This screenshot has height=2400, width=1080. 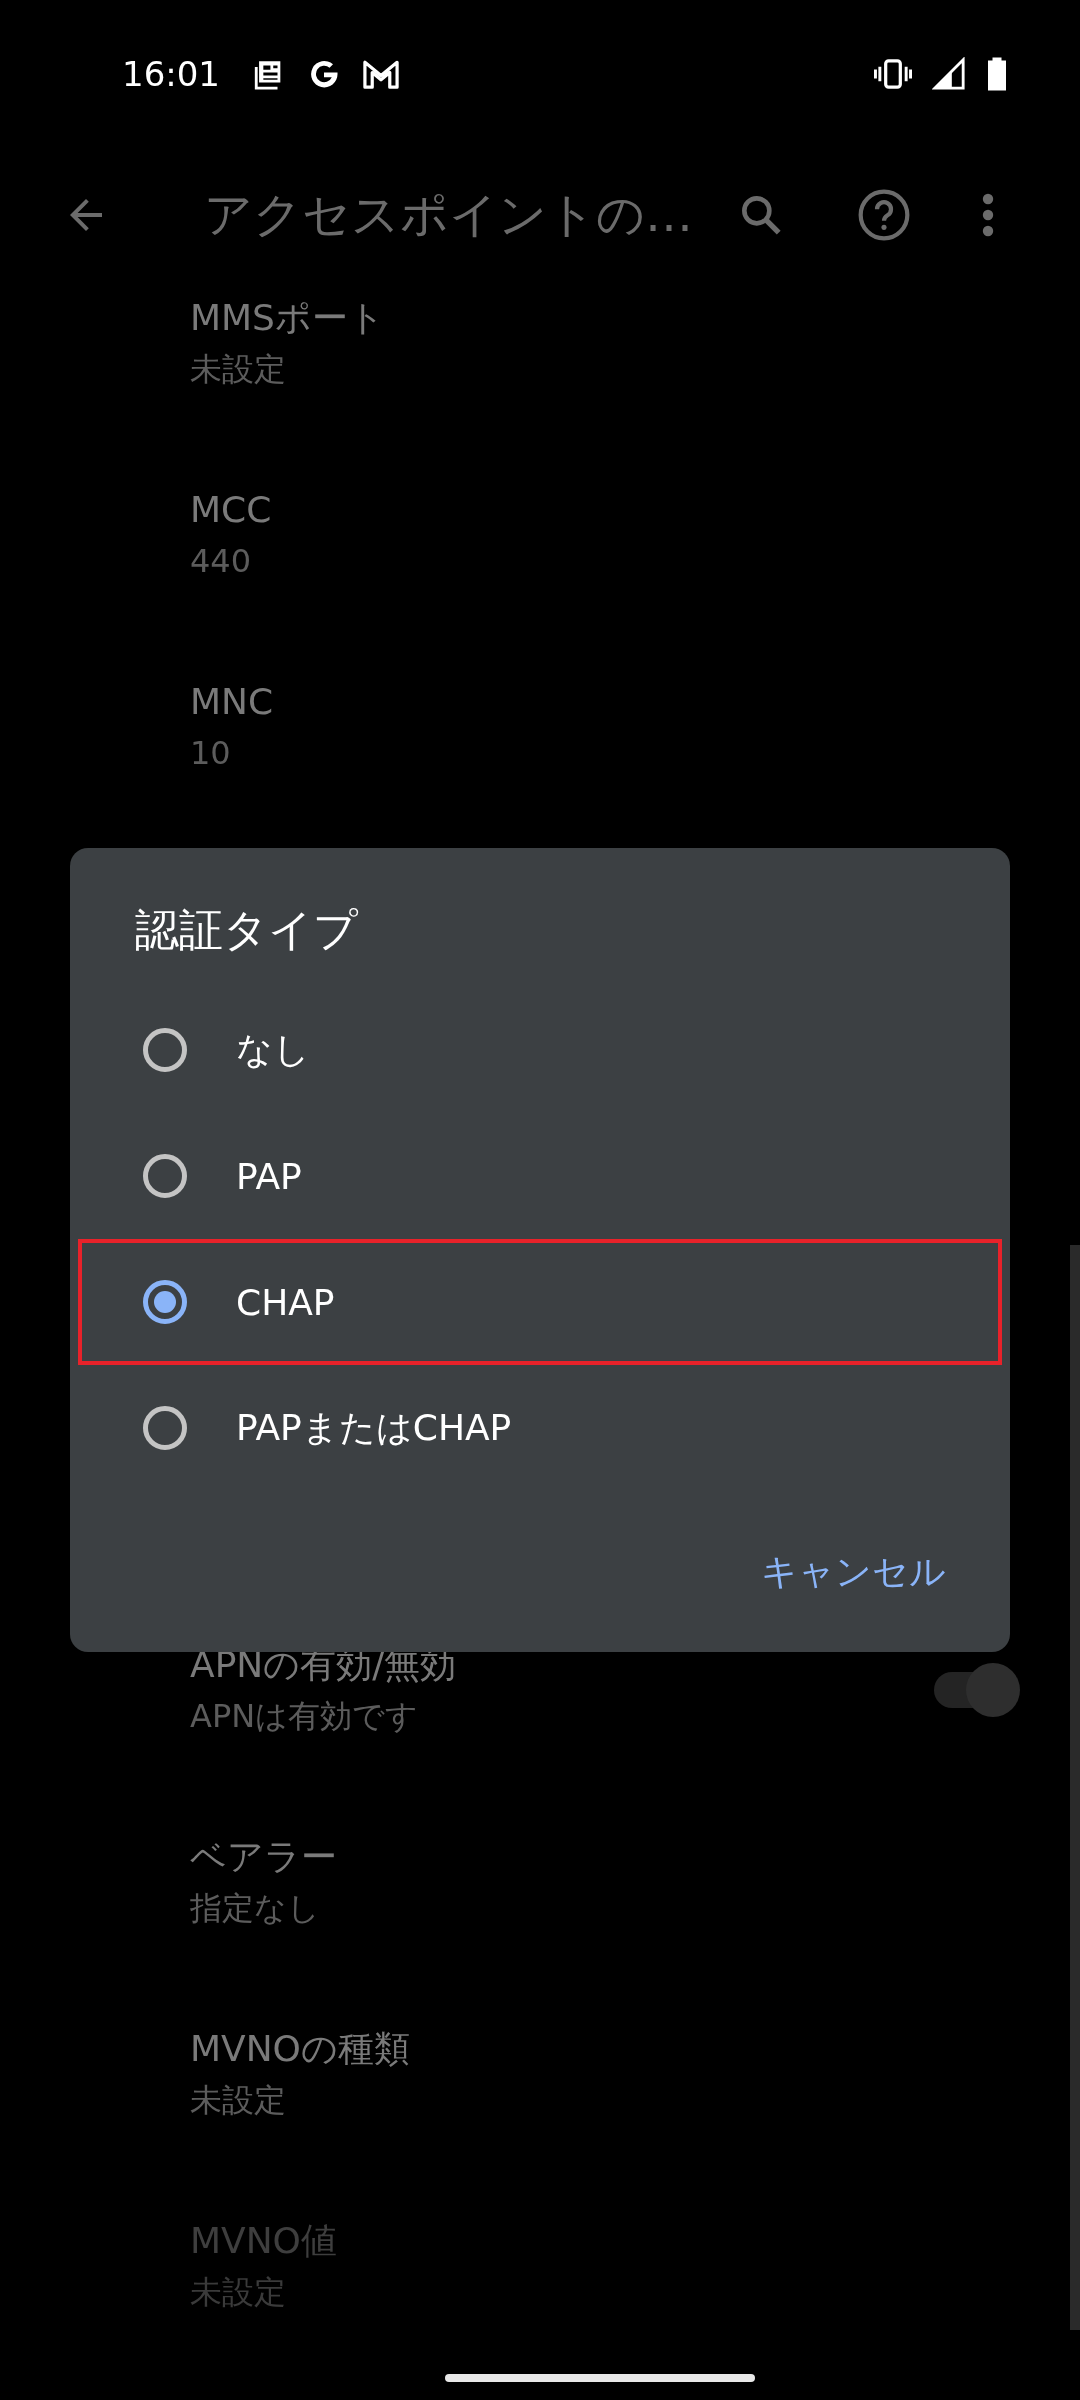 What do you see at coordinates (988, 215) in the screenshot?
I see `more-icon` at bounding box center [988, 215].